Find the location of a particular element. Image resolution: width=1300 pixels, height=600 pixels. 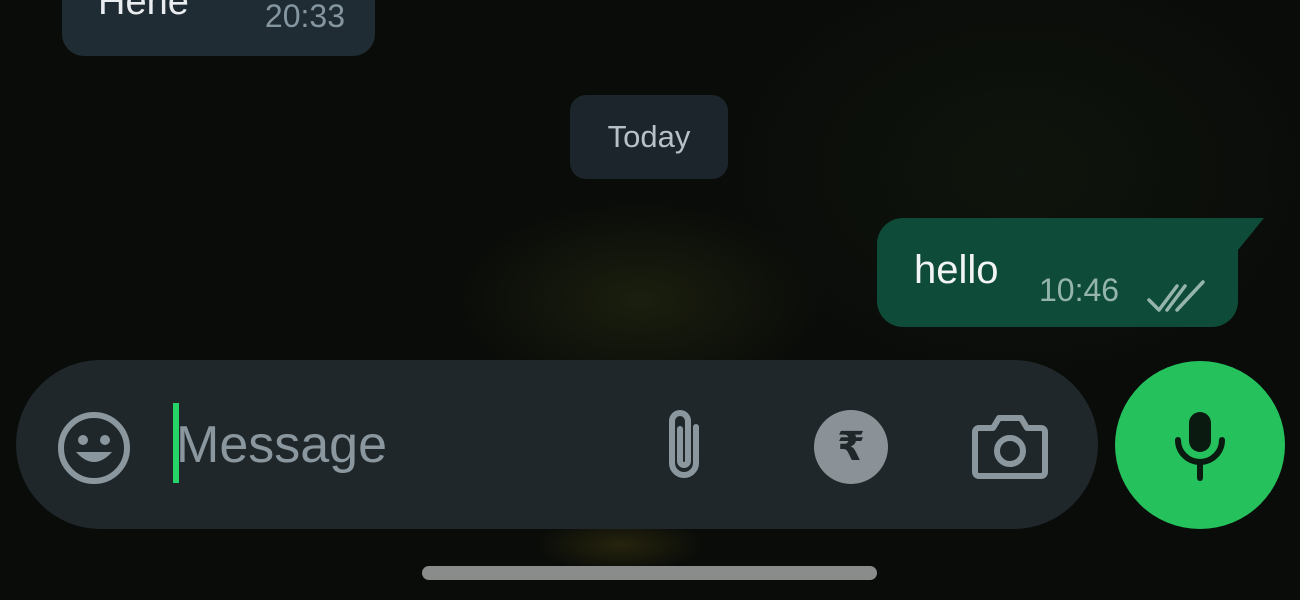

voice-record-button is located at coordinates (1200, 445).